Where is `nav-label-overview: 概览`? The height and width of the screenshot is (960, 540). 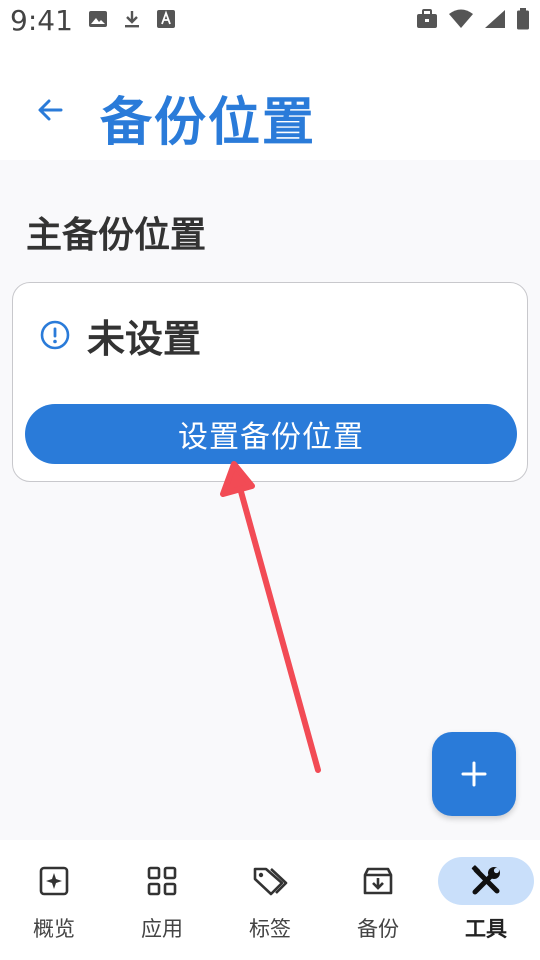 nav-label-overview: 概览 is located at coordinates (54, 929).